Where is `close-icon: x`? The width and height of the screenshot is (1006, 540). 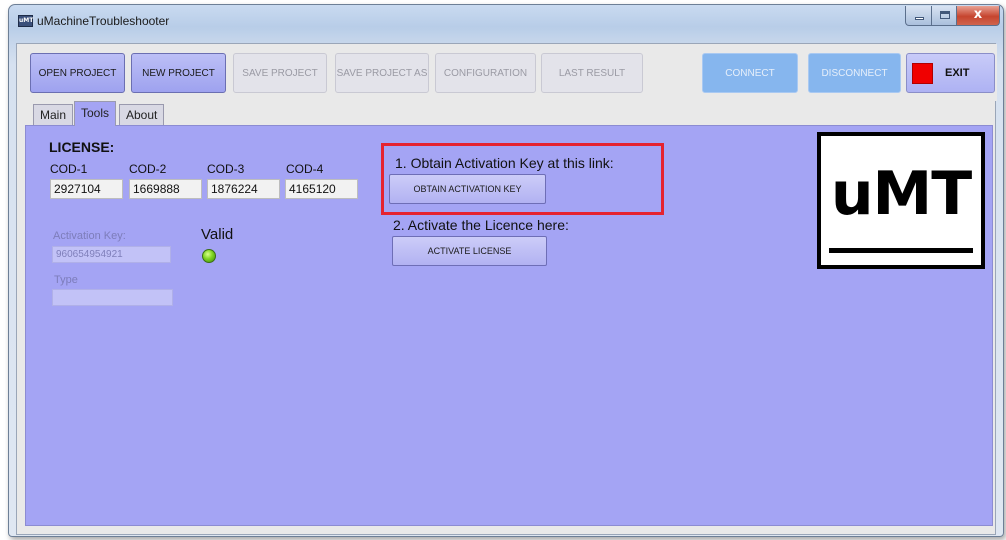 close-icon: x is located at coordinates (978, 14).